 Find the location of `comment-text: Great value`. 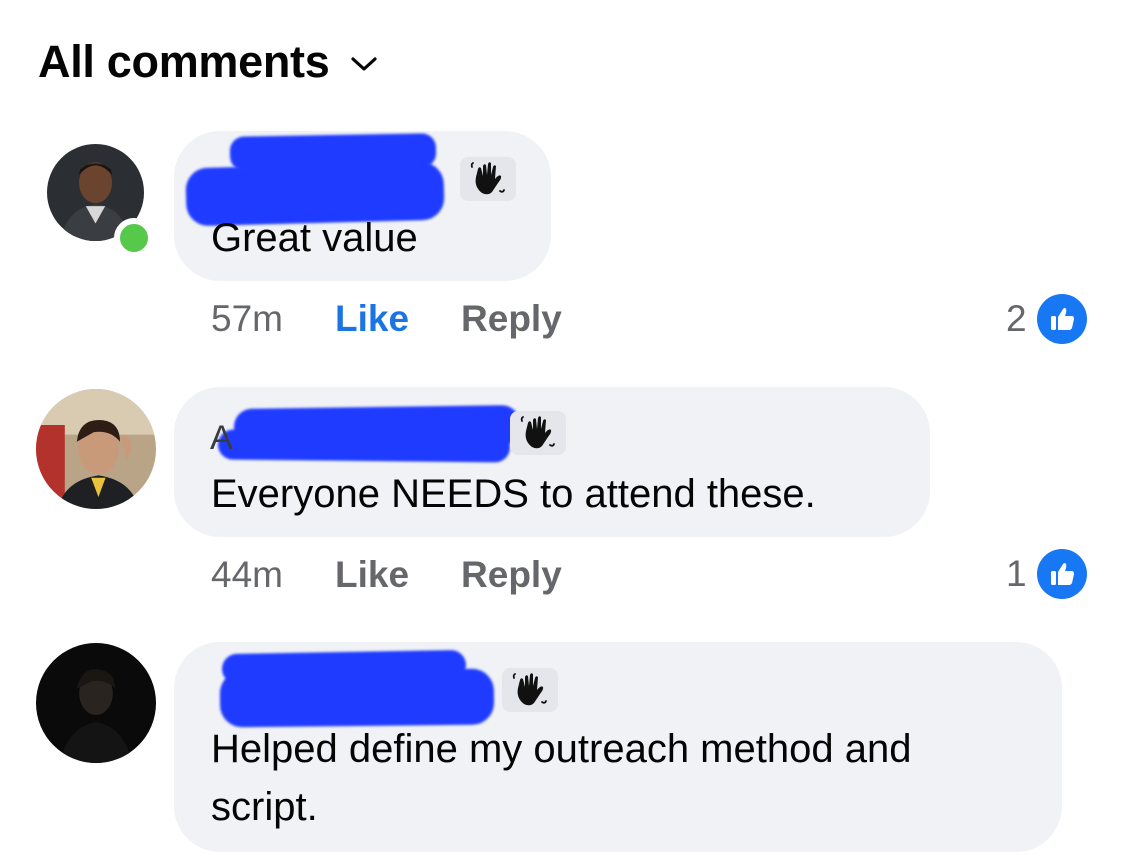

comment-text: Great value is located at coordinates (314, 238).